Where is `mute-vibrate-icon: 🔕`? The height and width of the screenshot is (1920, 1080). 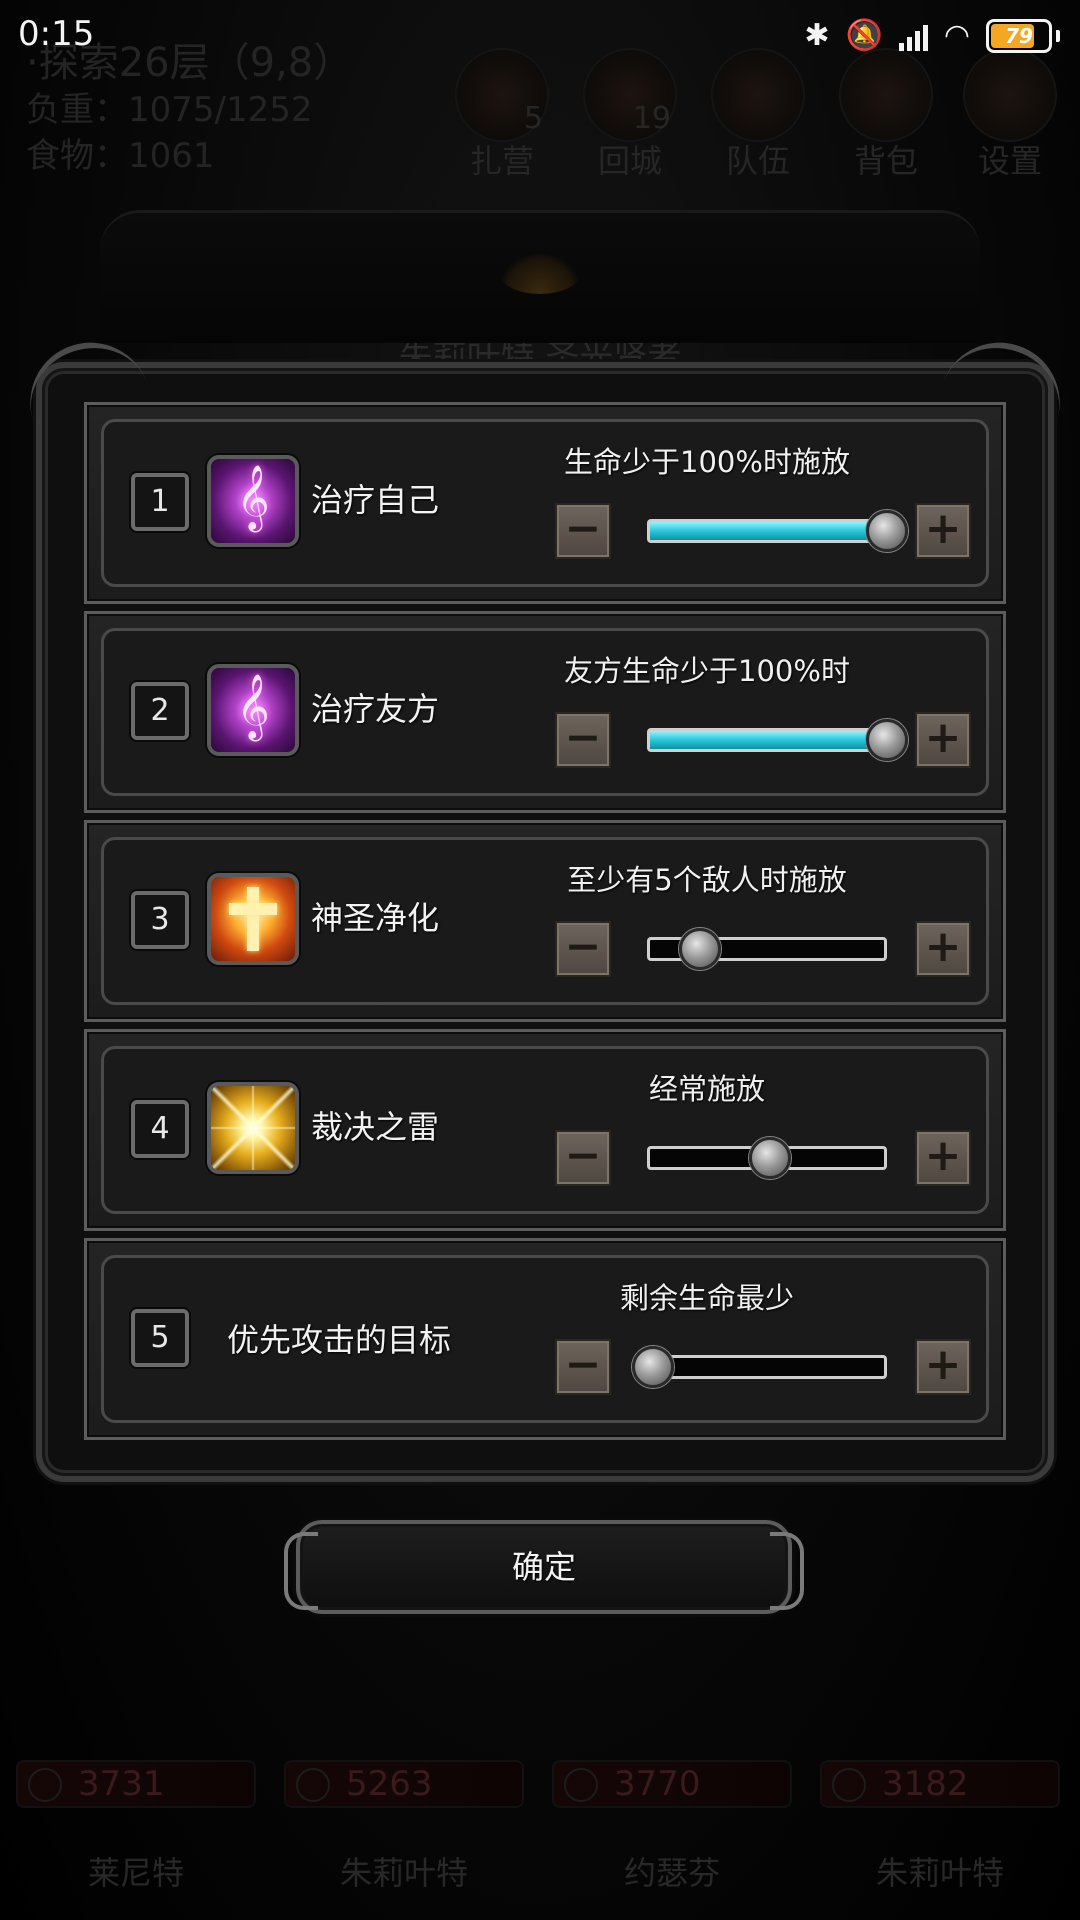
mute-vibrate-icon: 🔕 is located at coordinates (864, 35).